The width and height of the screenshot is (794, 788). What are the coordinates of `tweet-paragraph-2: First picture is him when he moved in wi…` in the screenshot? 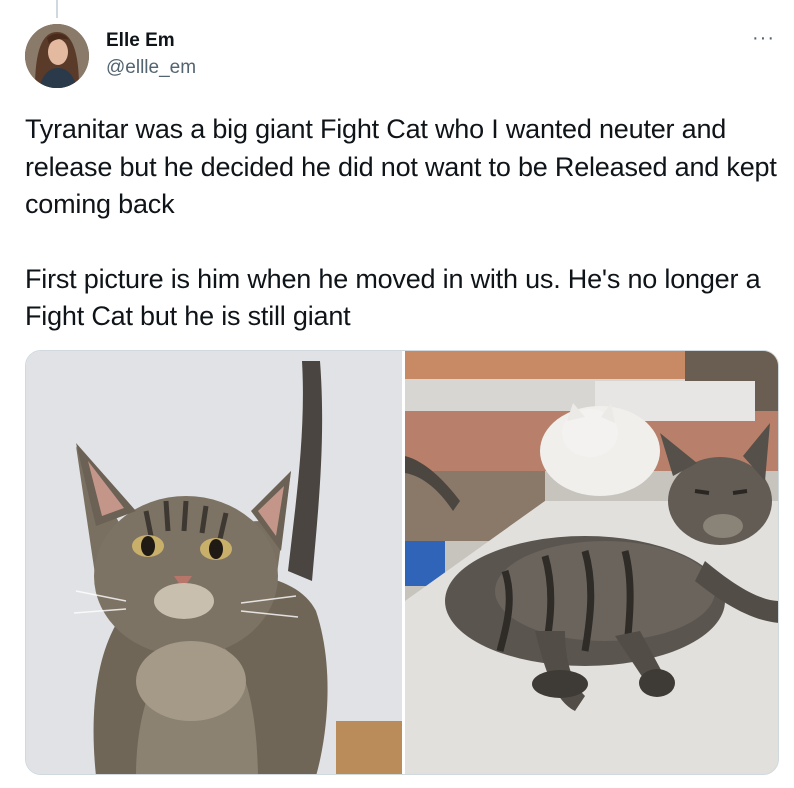 It's located at (393, 297).